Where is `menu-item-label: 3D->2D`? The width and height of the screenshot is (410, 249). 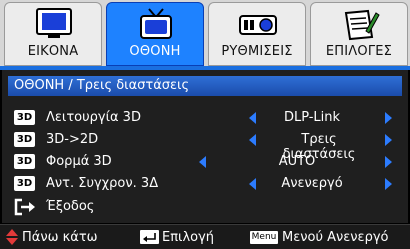
menu-item-label: 3D->2D is located at coordinates (72, 139).